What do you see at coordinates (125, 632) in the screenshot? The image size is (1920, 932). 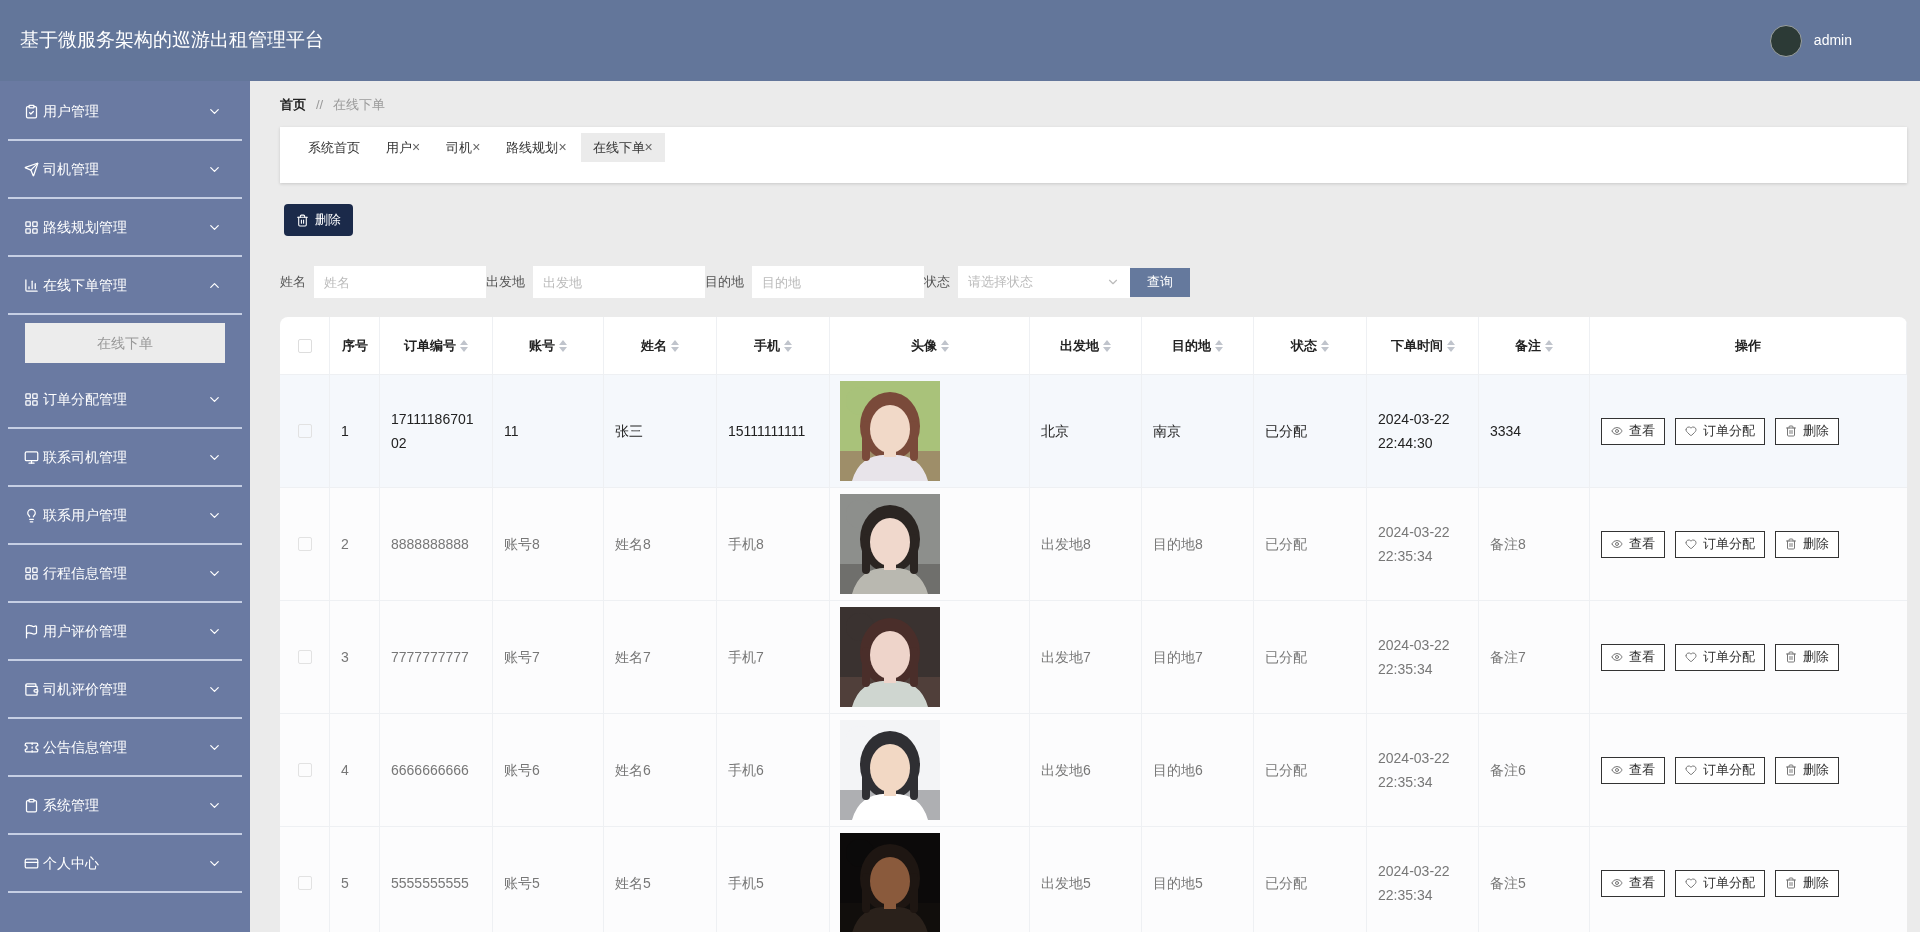 I see `sidebar-item: 用户评价管理` at bounding box center [125, 632].